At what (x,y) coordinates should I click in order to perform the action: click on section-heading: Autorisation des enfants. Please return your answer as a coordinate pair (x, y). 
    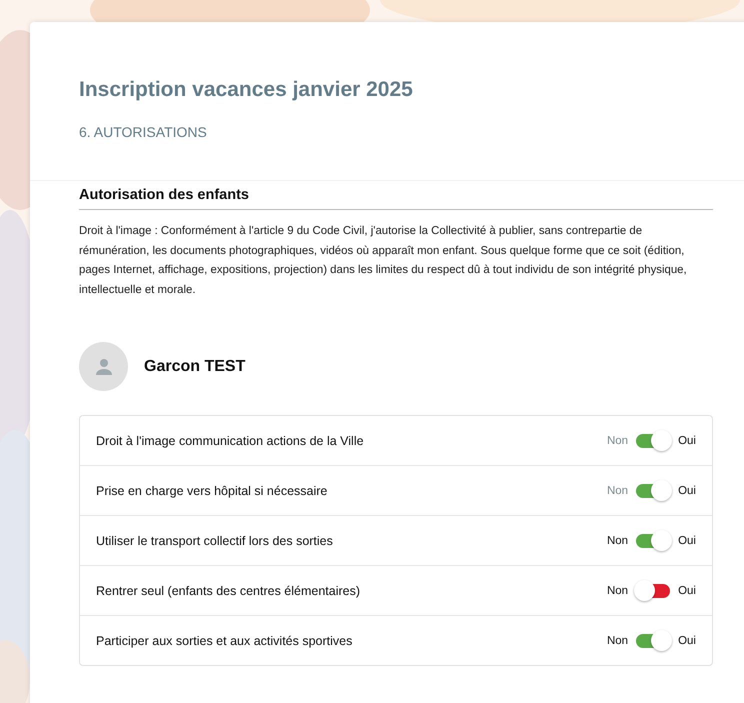
    Looking at the image, I should click on (396, 198).